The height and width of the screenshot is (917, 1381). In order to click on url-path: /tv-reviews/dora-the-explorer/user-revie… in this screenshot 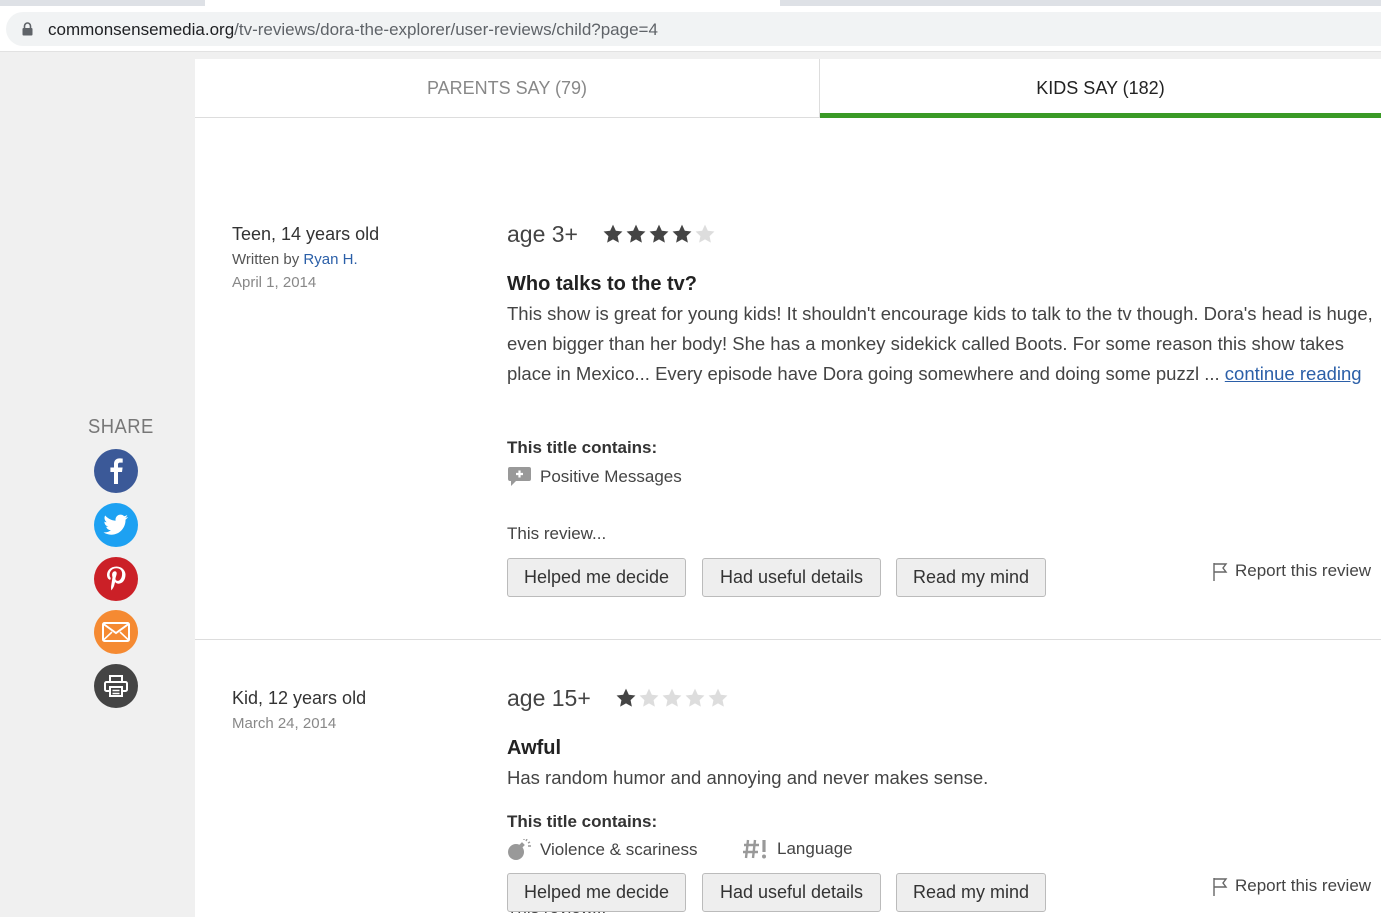, I will do `click(446, 29)`.